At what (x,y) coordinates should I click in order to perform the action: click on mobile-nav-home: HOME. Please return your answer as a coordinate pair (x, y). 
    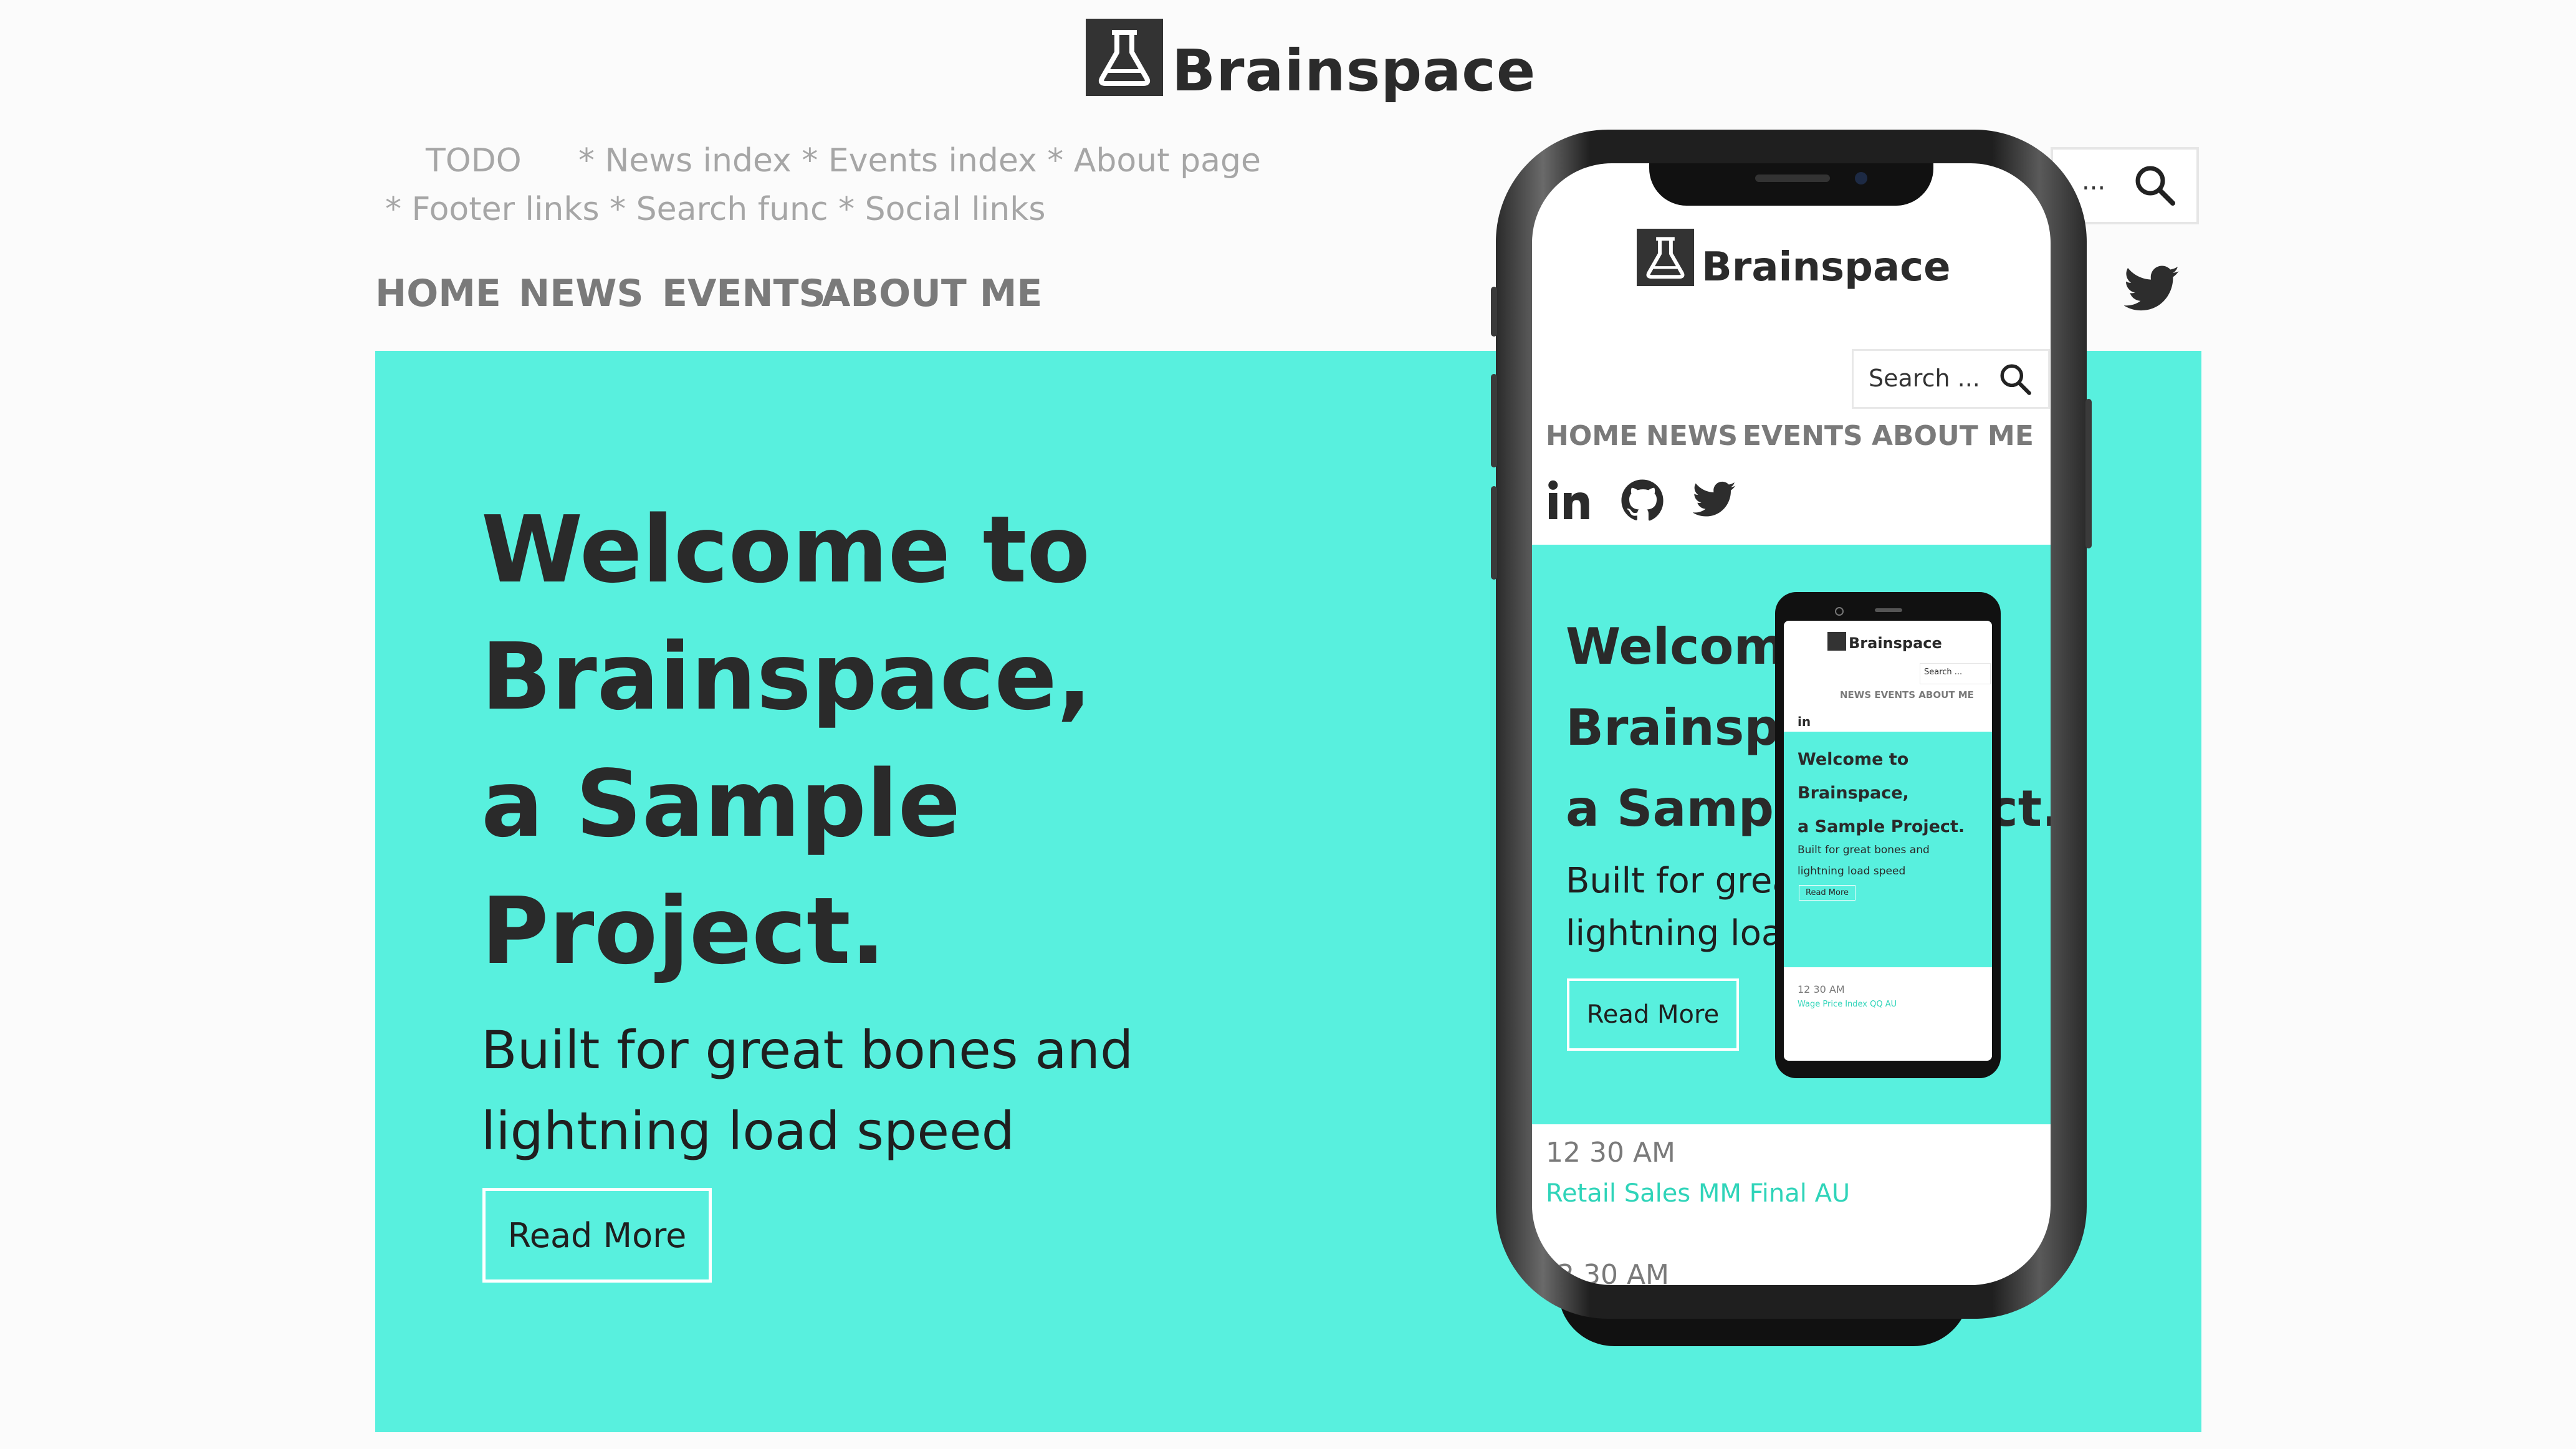
    Looking at the image, I should click on (1592, 436).